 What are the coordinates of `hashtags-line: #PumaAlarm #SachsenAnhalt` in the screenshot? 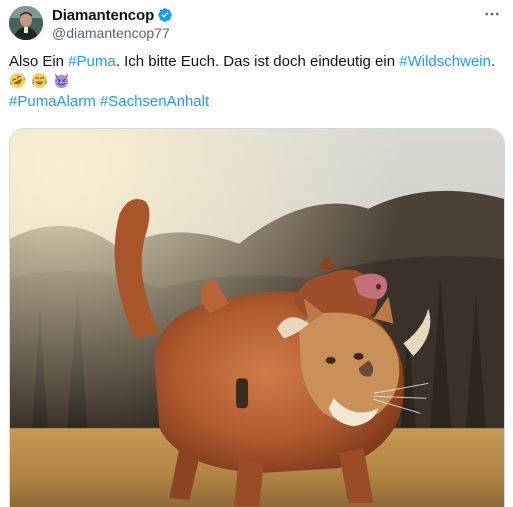 It's located at (258, 102).